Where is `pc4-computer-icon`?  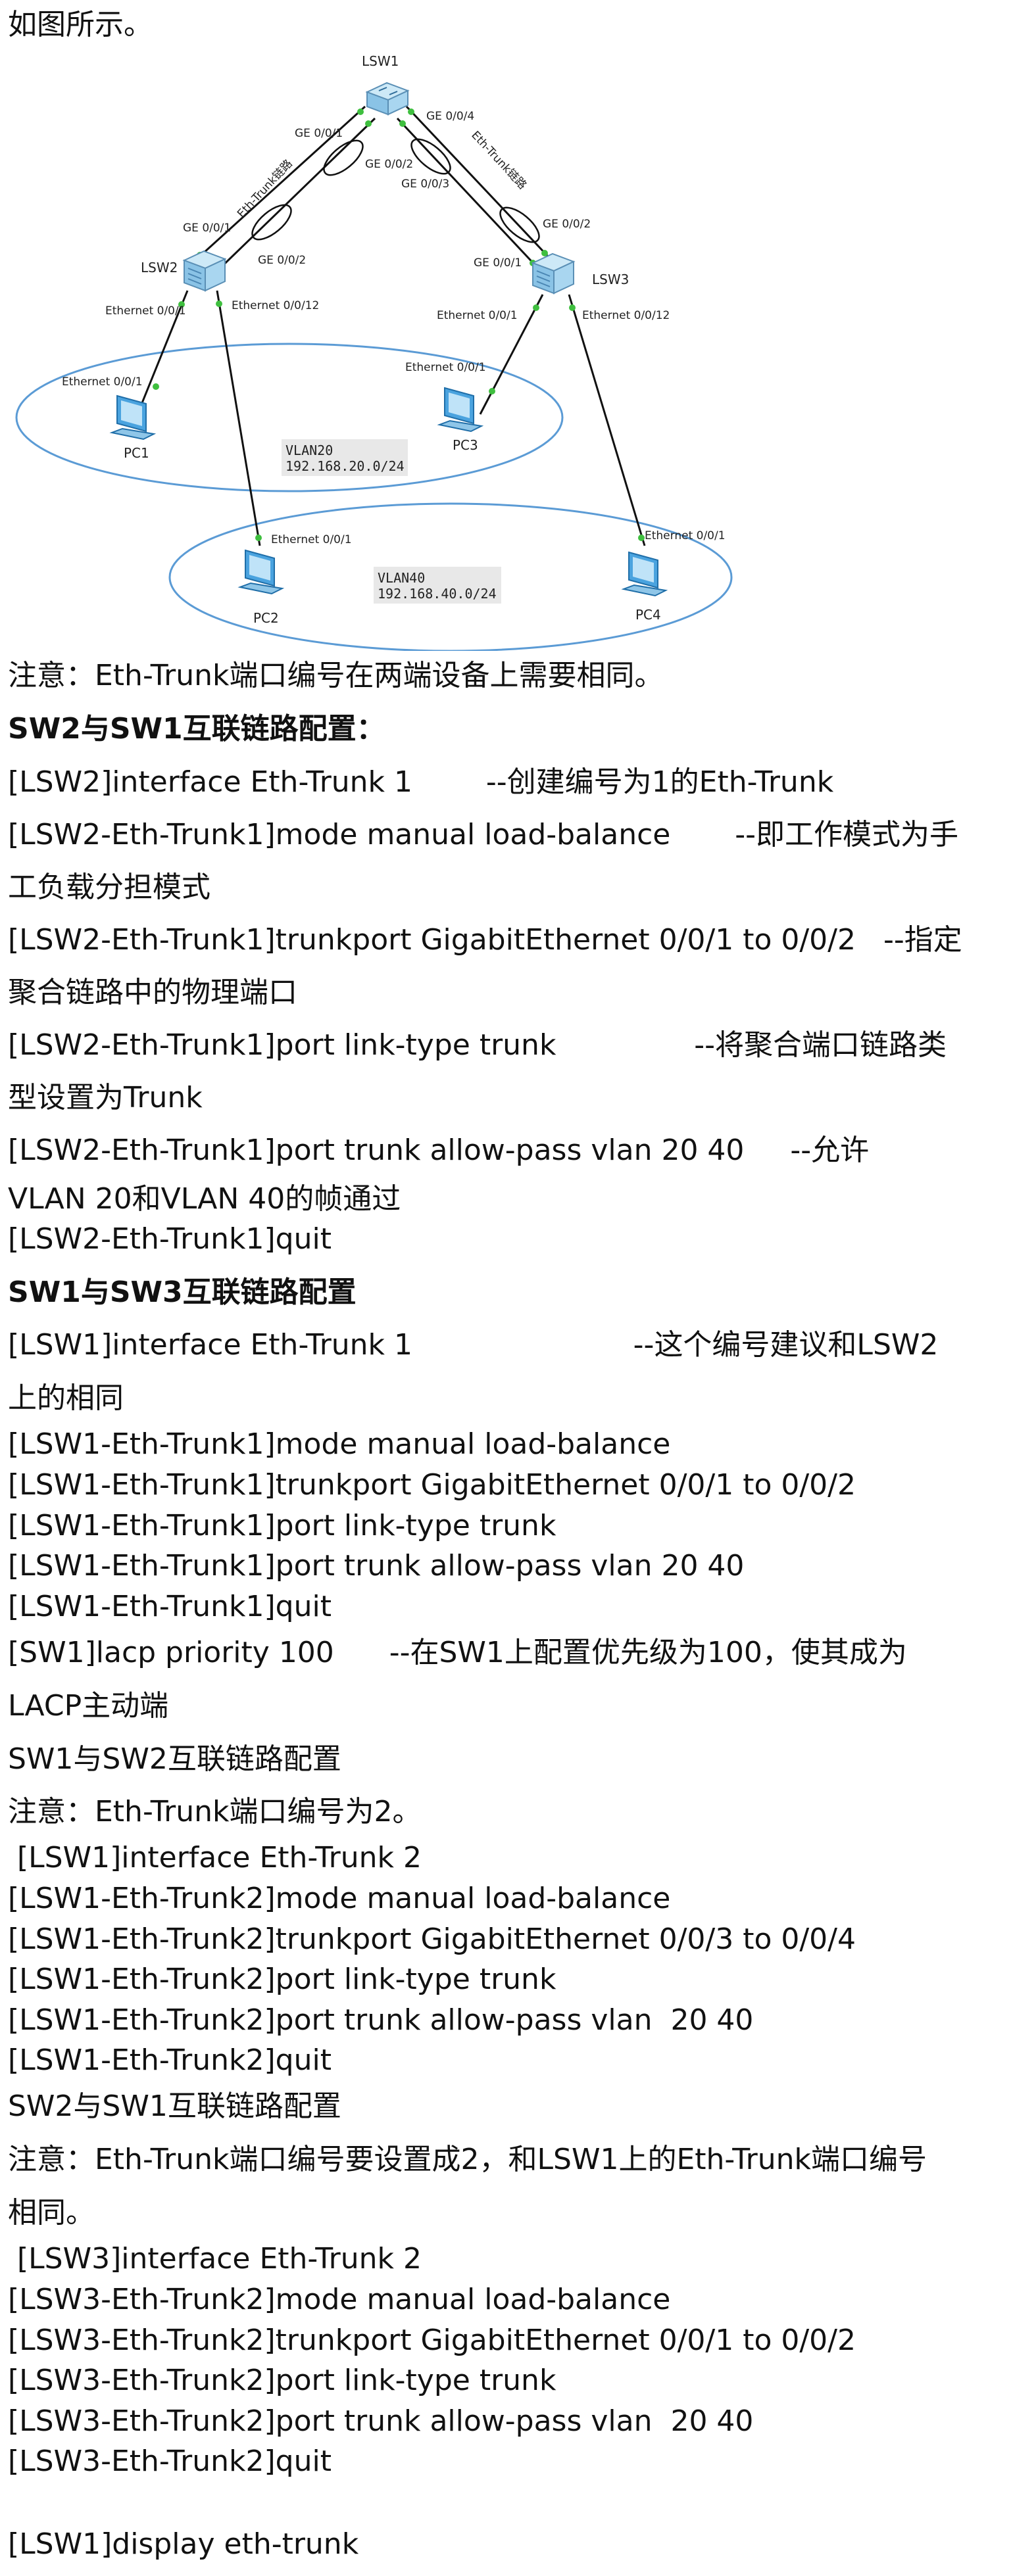
pc4-computer-icon is located at coordinates (644, 574).